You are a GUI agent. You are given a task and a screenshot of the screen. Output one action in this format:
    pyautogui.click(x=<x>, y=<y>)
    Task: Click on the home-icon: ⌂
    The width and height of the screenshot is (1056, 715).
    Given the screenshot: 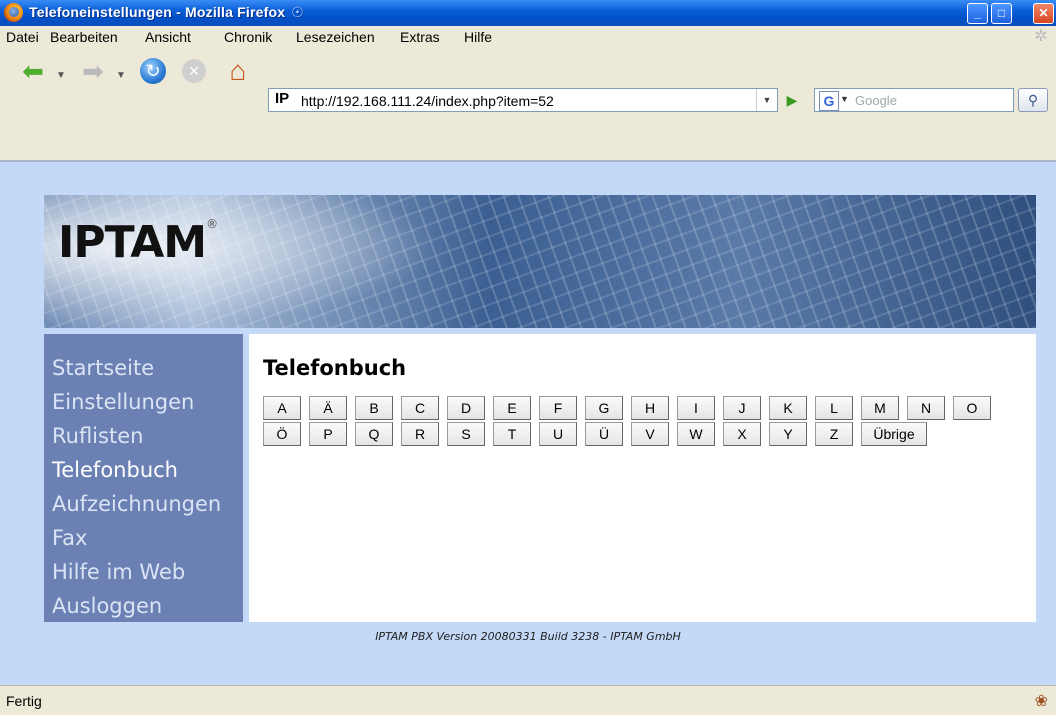 What is the action you would take?
    pyautogui.click(x=238, y=70)
    